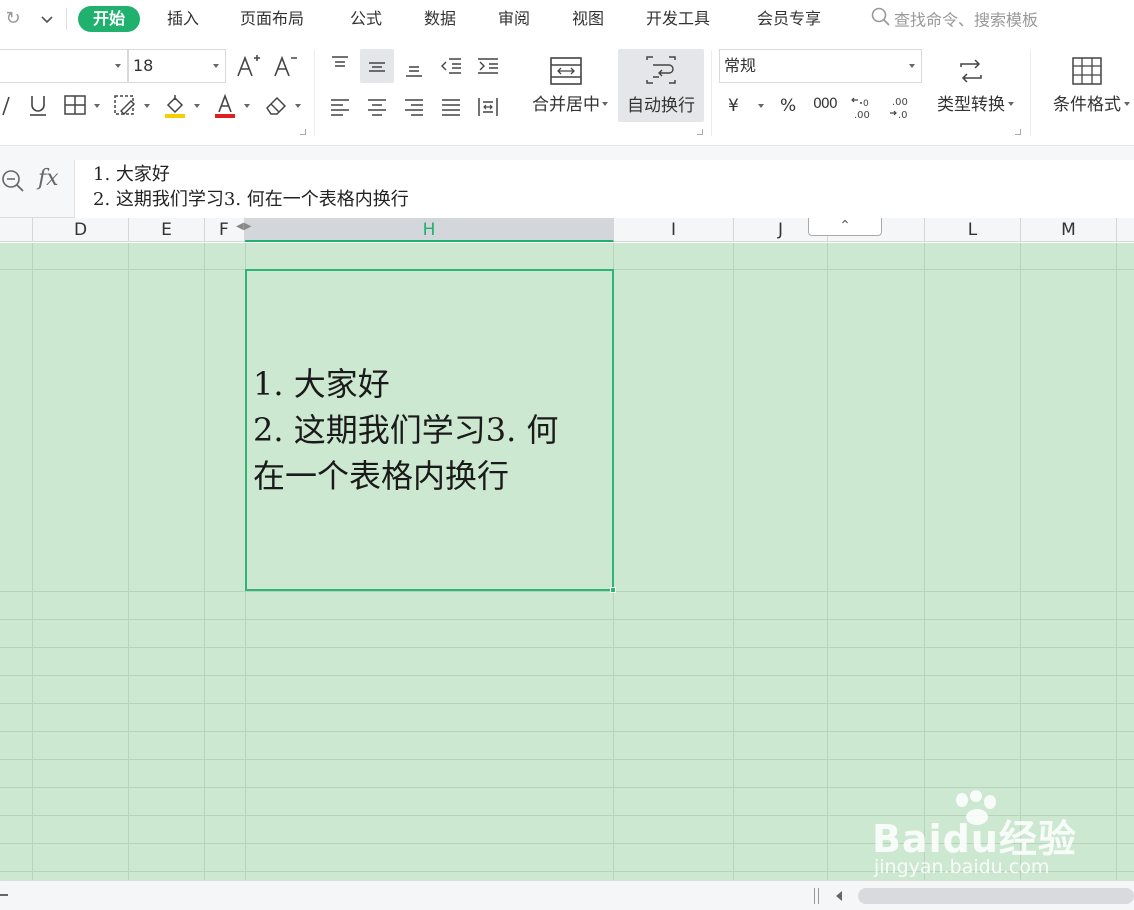  I want to click on tab-formulas: 公式, so click(366, 19).